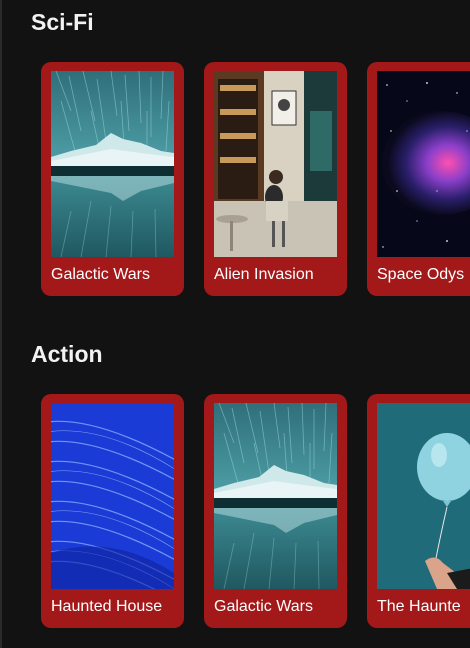 The image size is (470, 648). I want to click on movie-card: Alien Invasion, so click(275, 179).